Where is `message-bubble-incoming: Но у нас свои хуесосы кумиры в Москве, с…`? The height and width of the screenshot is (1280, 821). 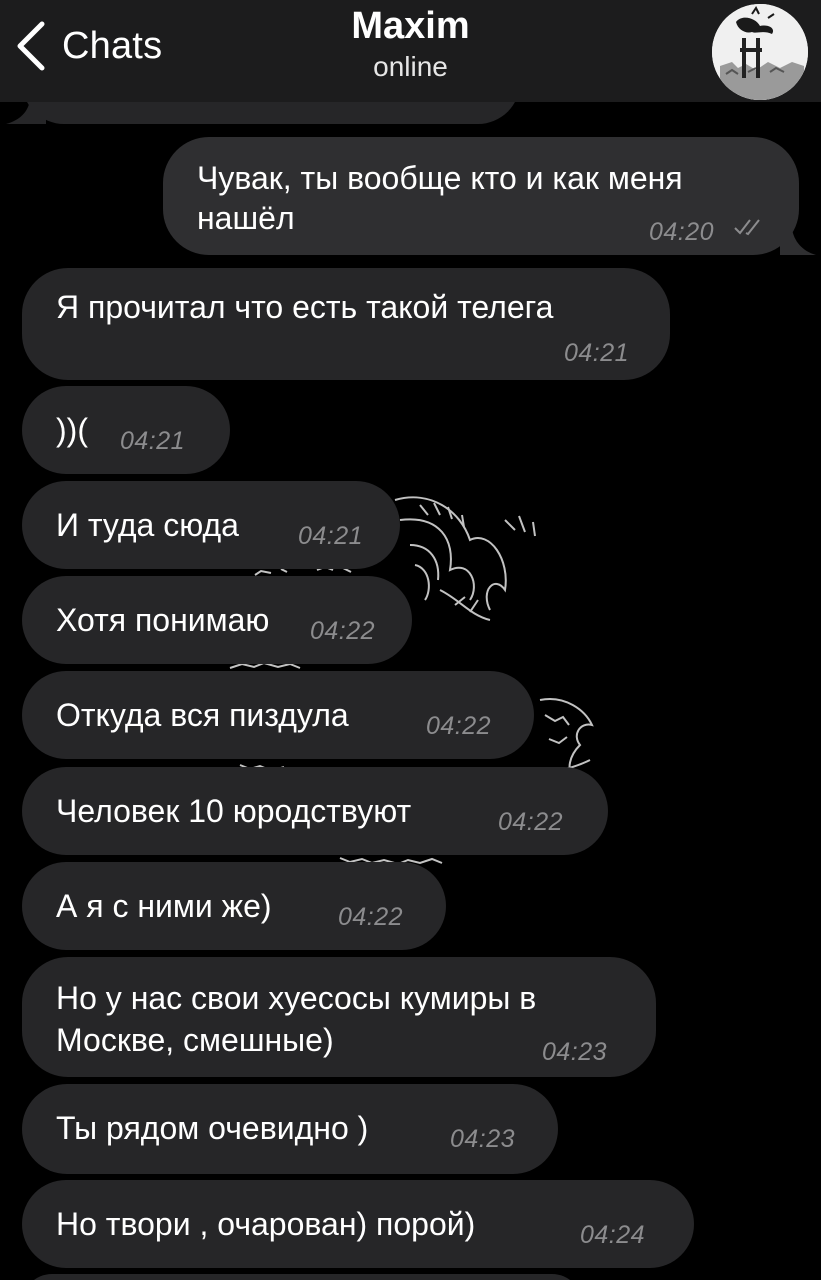
message-bubble-incoming: Но у нас свои хуесосы кумиры в Москве, с… is located at coordinates (339, 1017).